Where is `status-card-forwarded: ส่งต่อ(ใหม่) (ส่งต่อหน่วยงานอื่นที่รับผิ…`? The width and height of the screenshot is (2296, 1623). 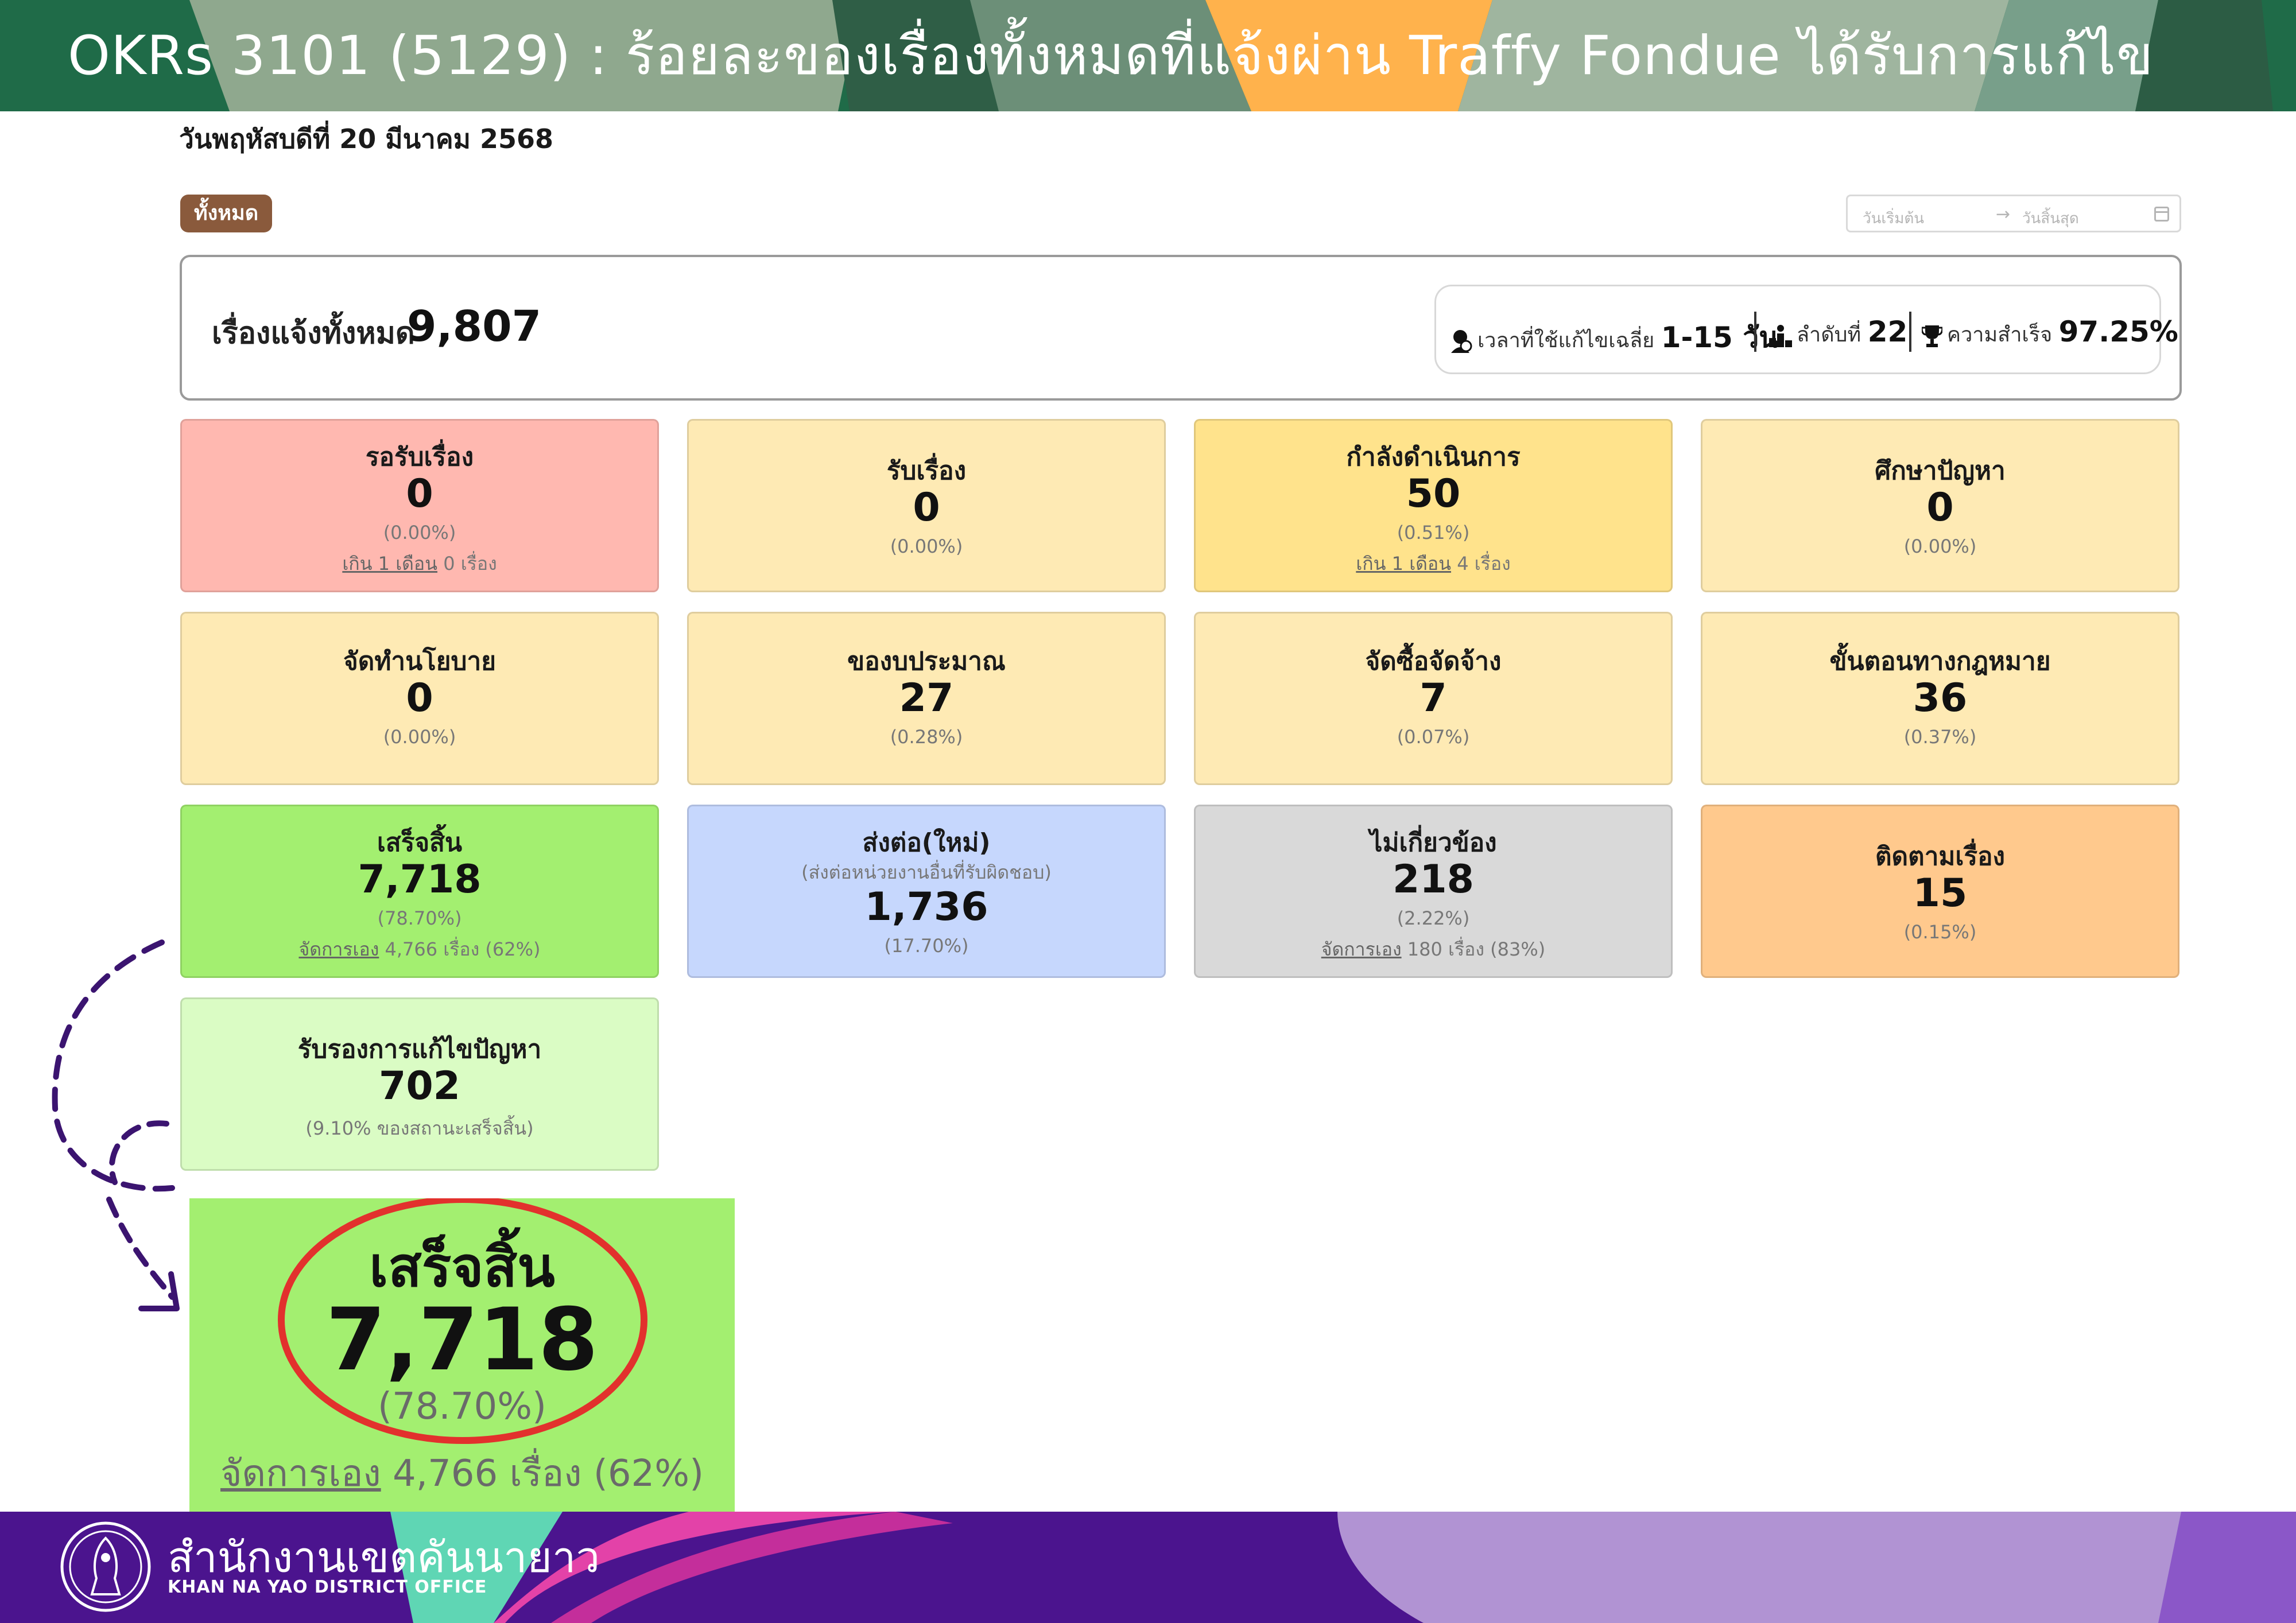 status-card-forwarded: ส่งต่อ(ใหม่) (ส่งต่อหน่วยงานอื่นที่รับผิ… is located at coordinates (926, 891).